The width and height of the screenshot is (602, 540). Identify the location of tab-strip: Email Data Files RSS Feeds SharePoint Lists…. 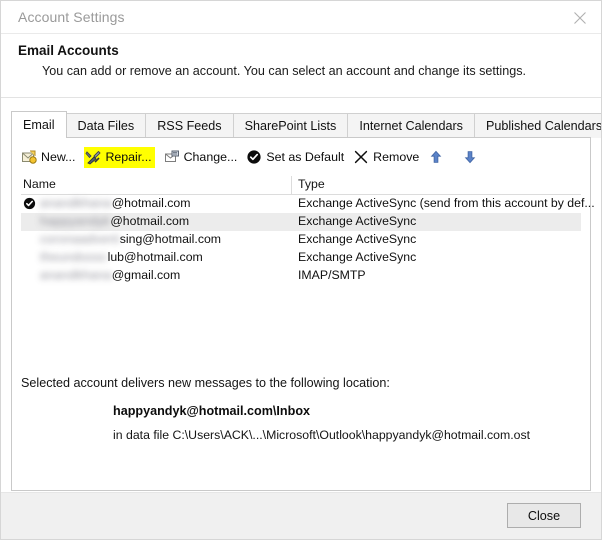
(306, 124).